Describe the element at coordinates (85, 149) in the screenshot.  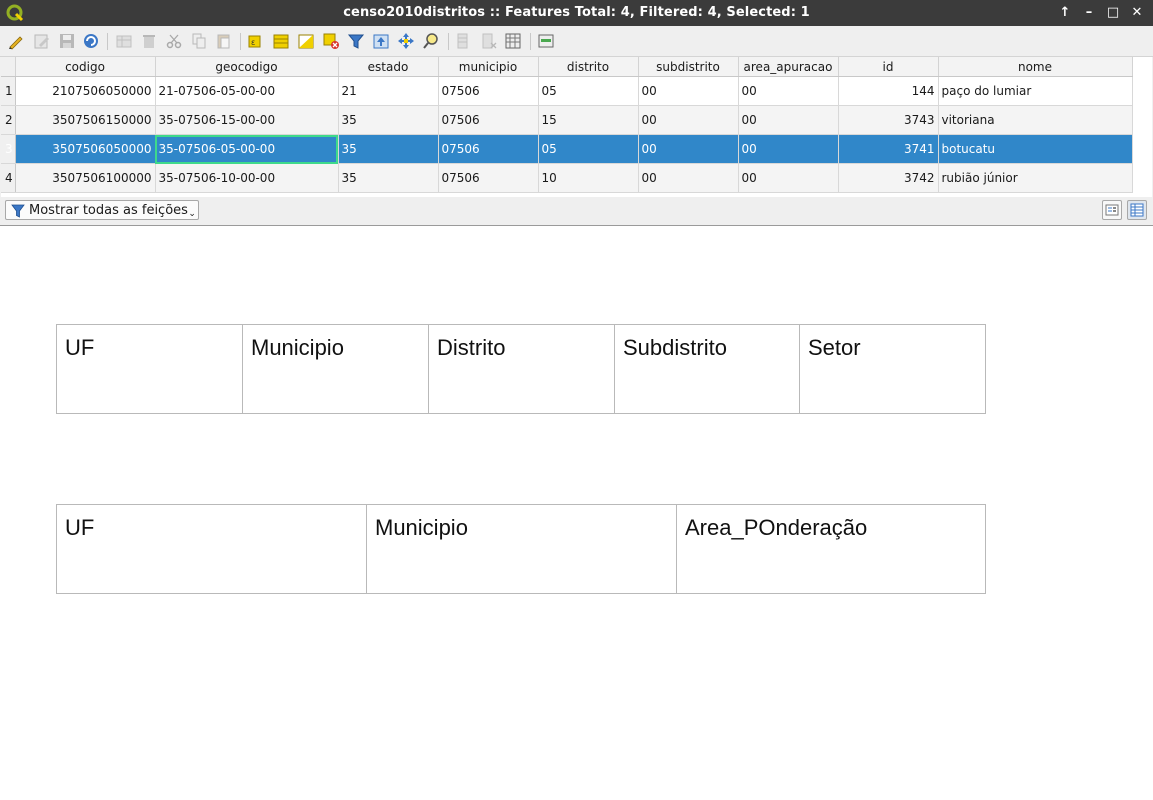
I see `table-cell: 3507506050000` at that location.